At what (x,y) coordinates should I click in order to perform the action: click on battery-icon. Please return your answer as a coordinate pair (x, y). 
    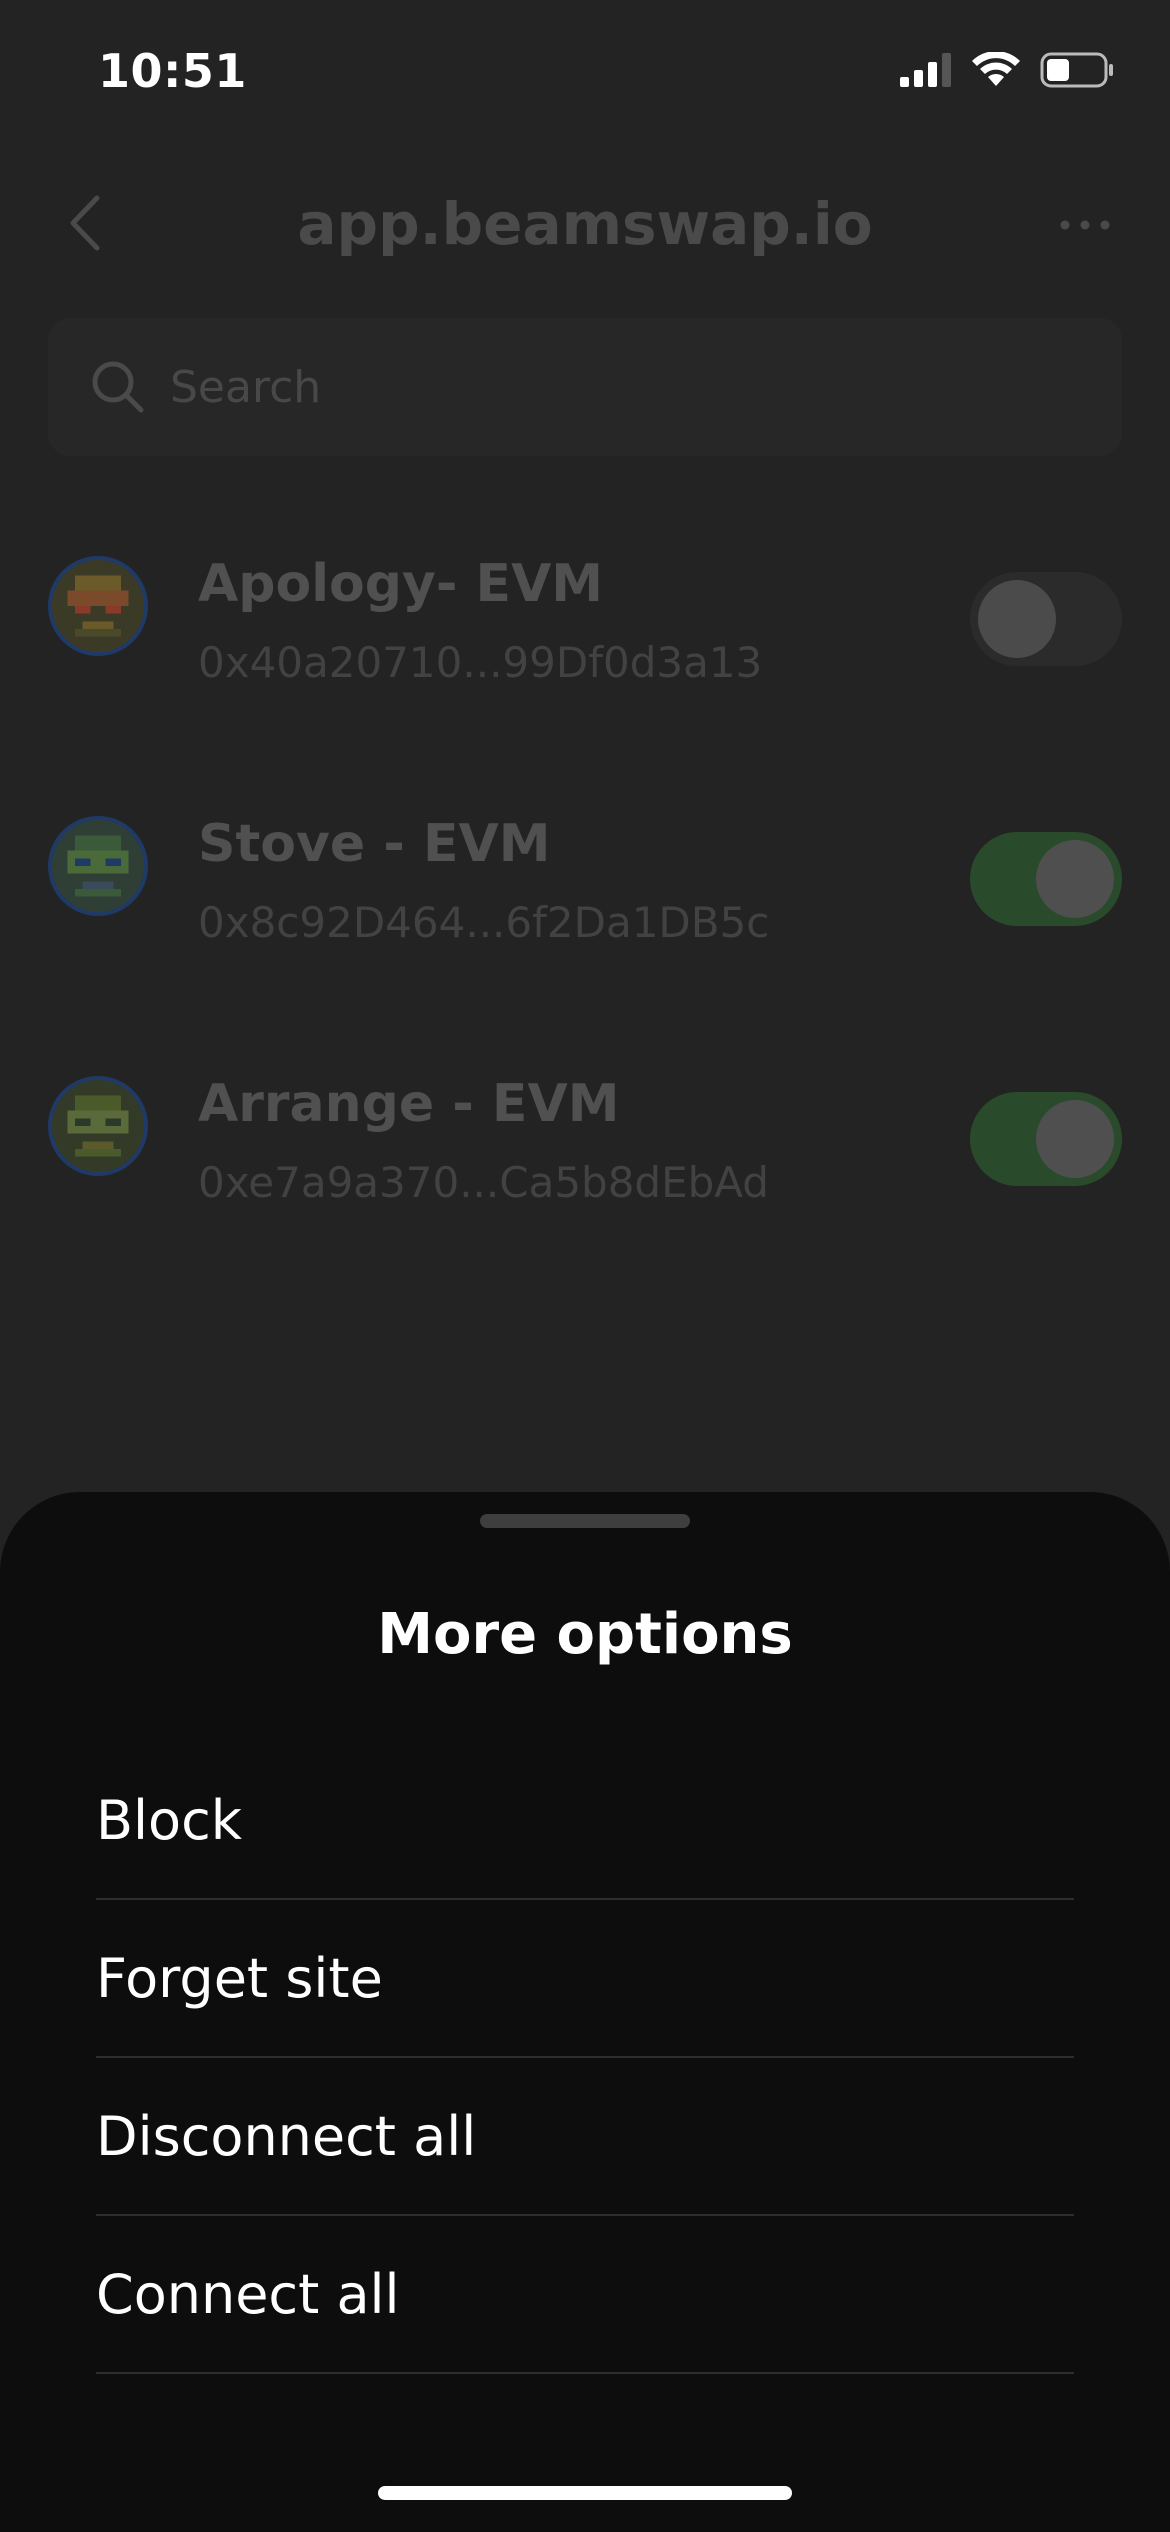
    Looking at the image, I should click on (1077, 72).